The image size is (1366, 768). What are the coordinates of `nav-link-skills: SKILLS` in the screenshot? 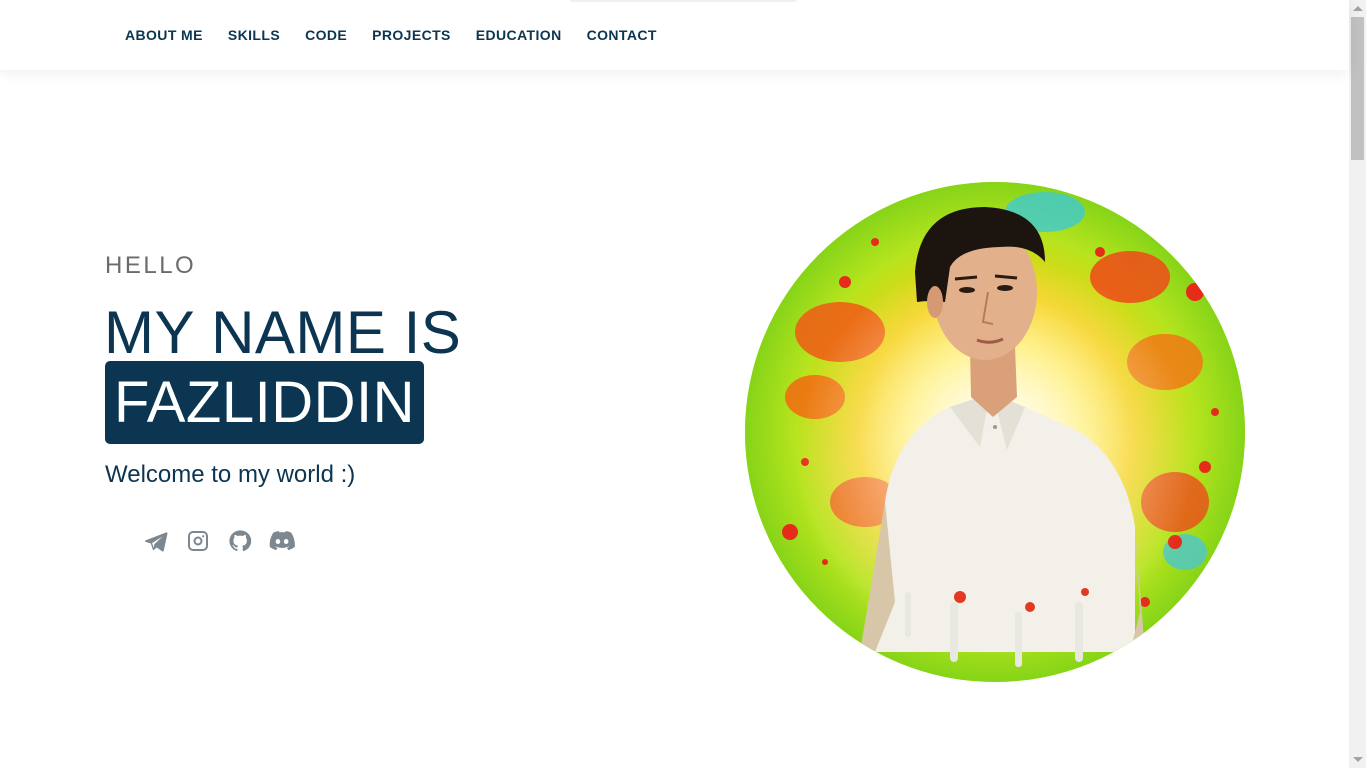 It's located at (254, 35).